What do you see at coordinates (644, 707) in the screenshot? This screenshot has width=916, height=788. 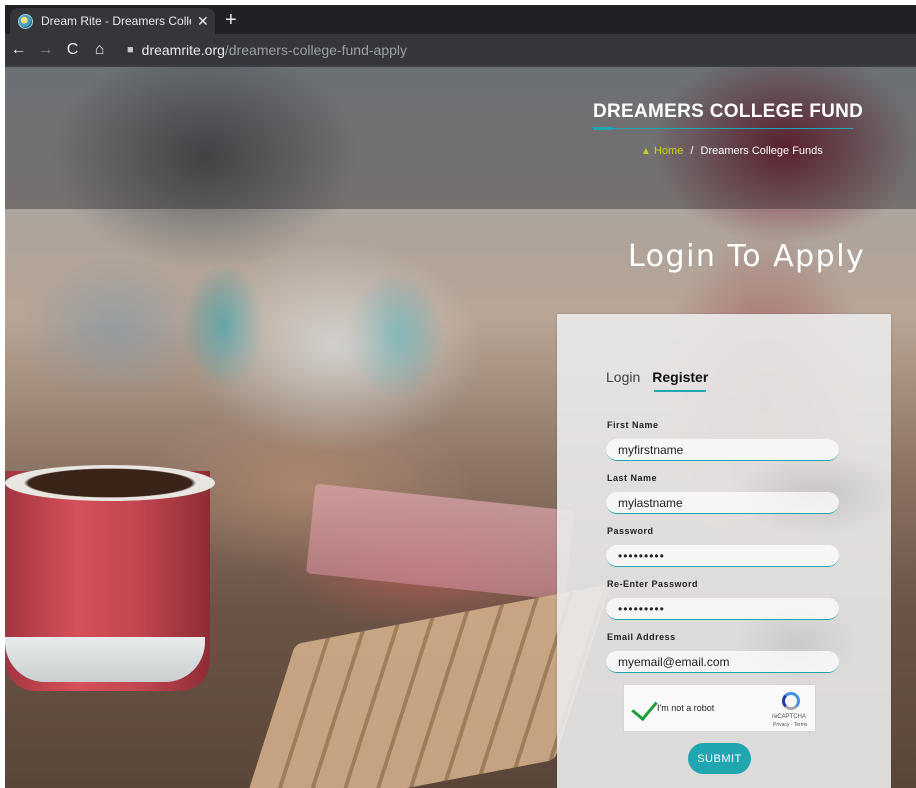 I see `checkmark-icon` at bounding box center [644, 707].